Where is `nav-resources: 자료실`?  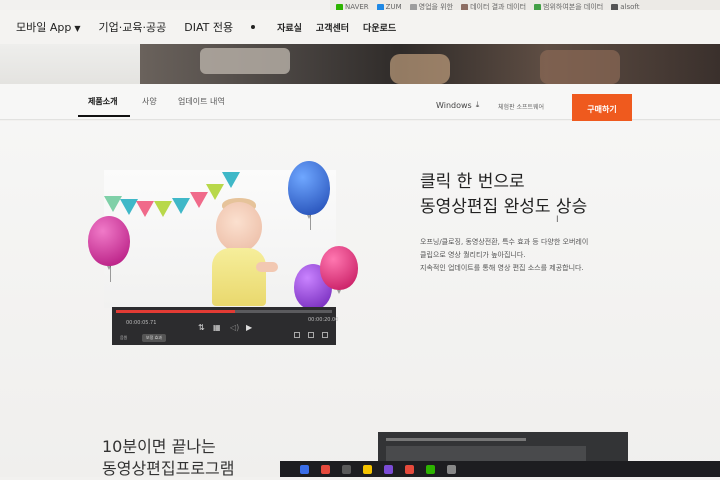 nav-resources: 자료실 is located at coordinates (289, 27).